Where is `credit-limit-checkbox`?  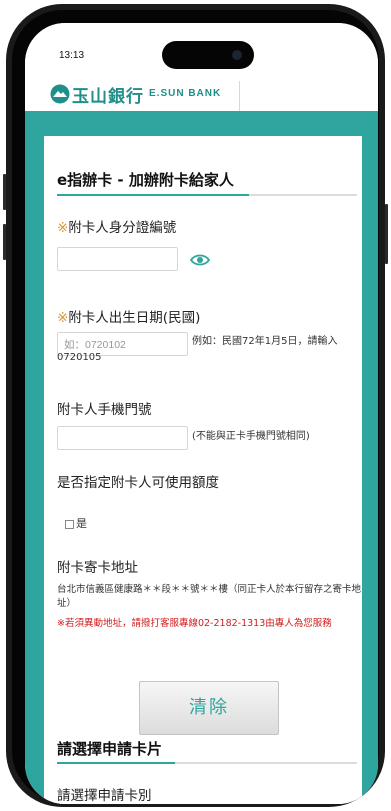 credit-limit-checkbox is located at coordinates (69, 524).